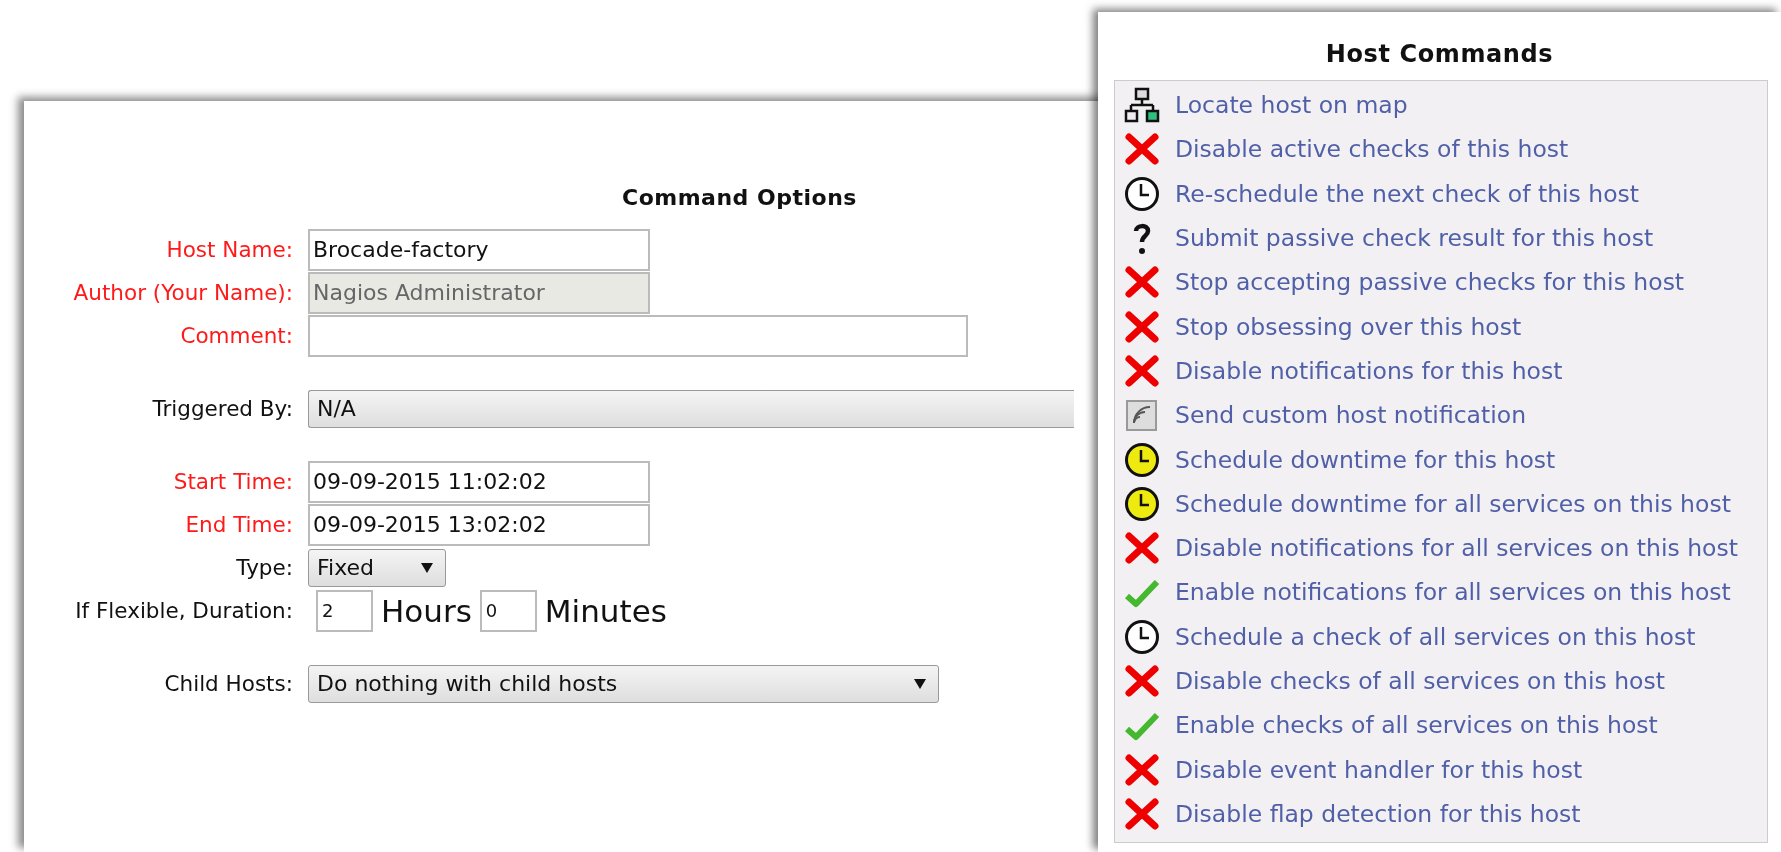  I want to click on field-label: Triggered By:, so click(222, 408).